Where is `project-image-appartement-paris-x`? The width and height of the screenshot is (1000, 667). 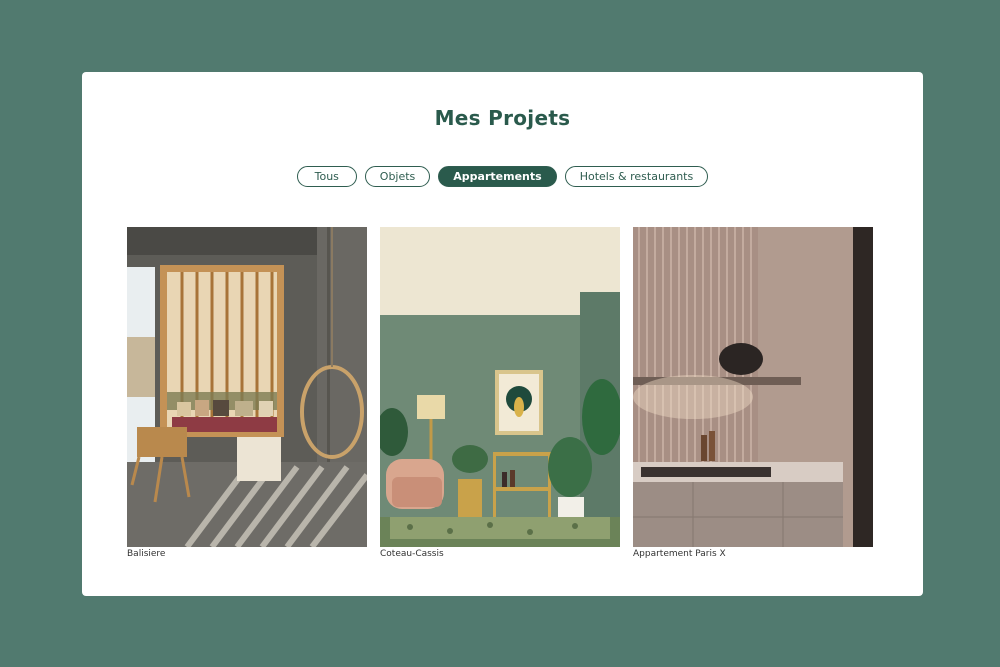
project-image-appartement-paris-x is located at coordinates (753, 387).